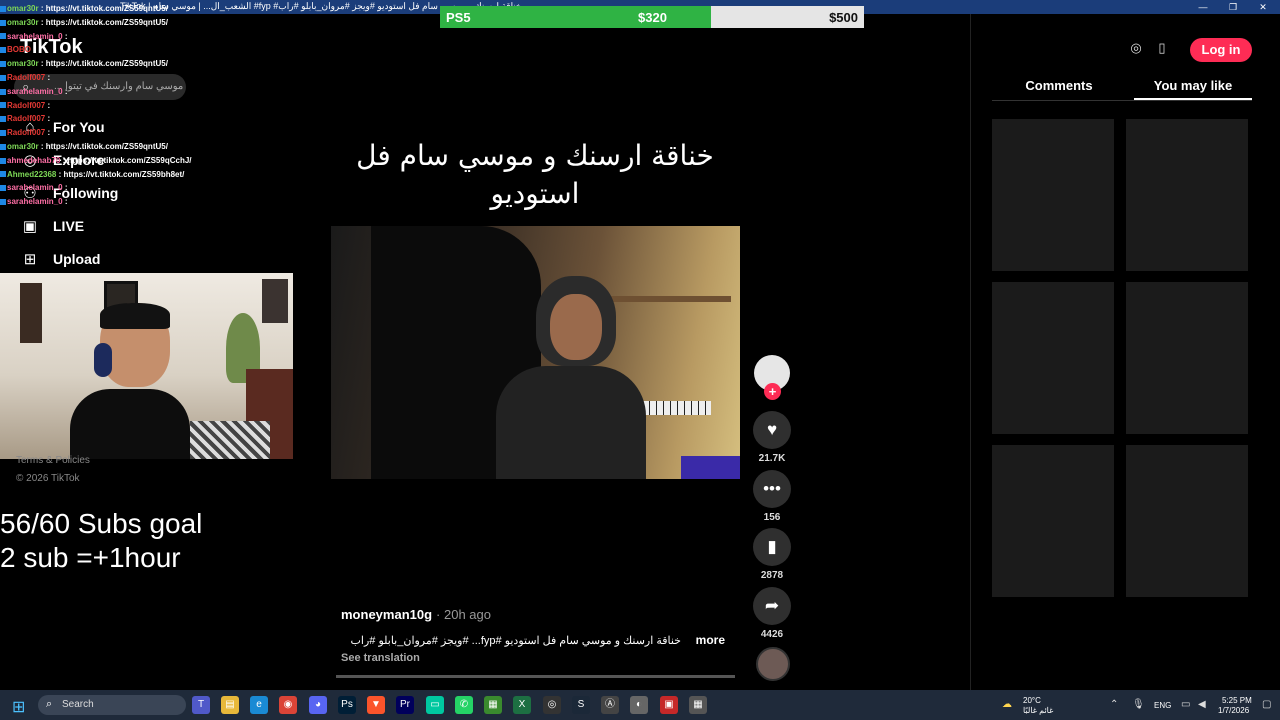  I want to click on clock-date: 1/7/2026, so click(1233, 710).